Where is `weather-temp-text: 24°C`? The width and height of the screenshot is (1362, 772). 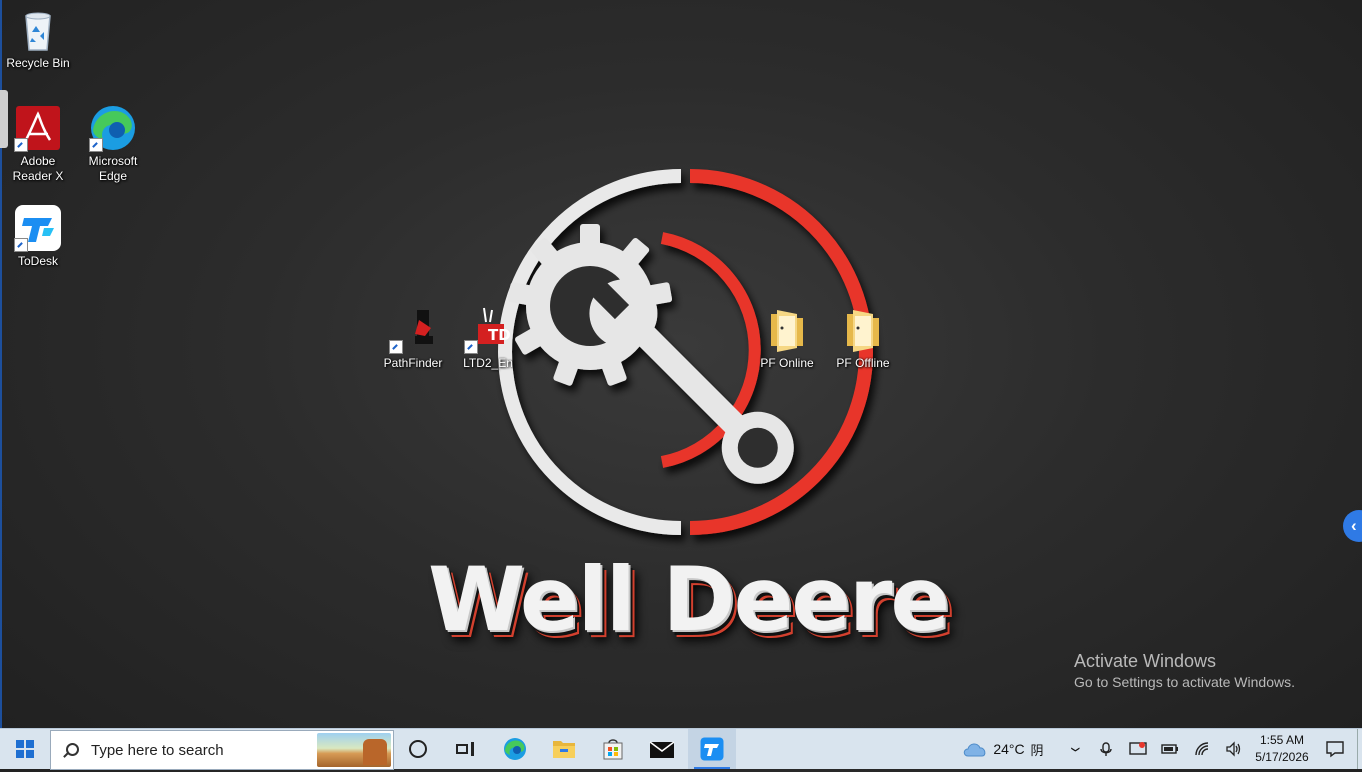 weather-temp-text: 24°C is located at coordinates (1009, 749).